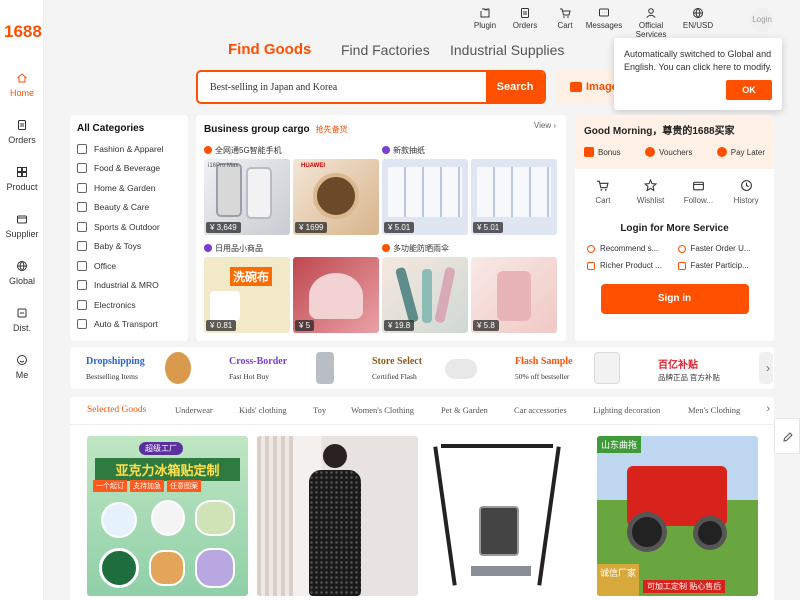  I want to click on promo-flash-sample: Flash Sample 50% off bestseller, so click(570, 368).